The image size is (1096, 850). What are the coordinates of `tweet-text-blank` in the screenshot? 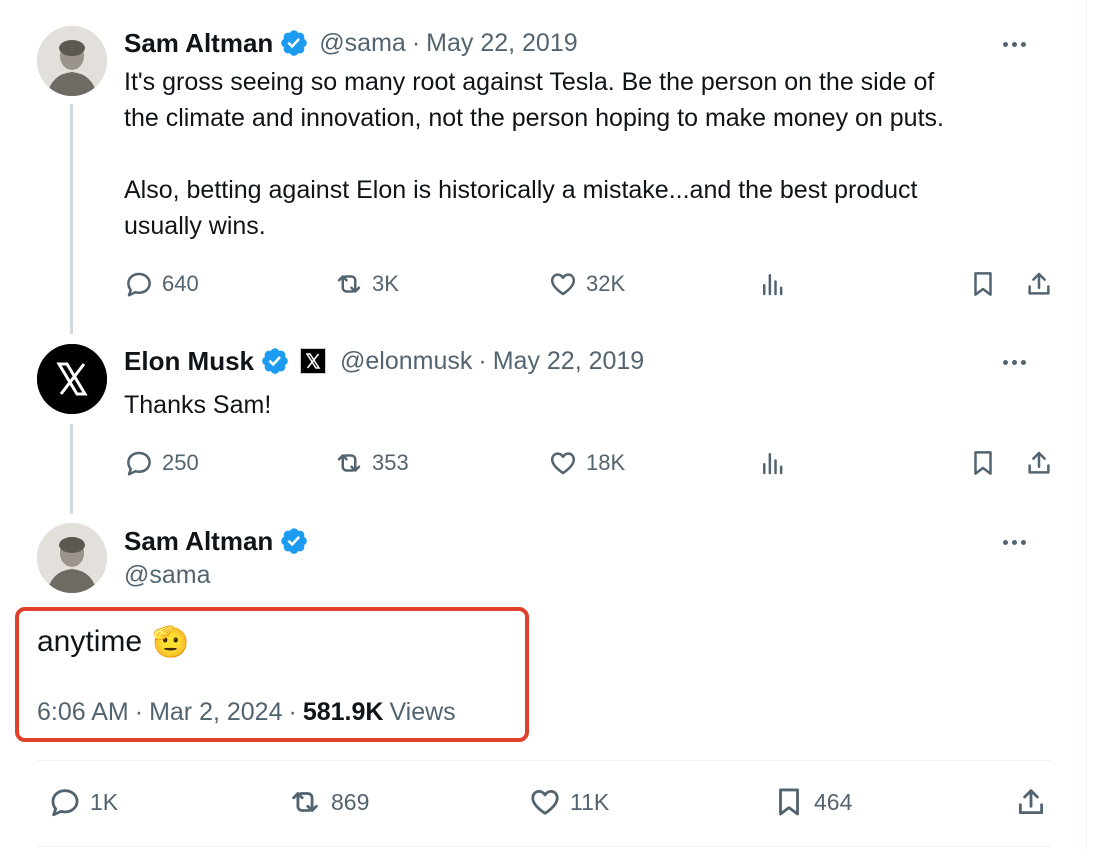 It's located at (594, 154).